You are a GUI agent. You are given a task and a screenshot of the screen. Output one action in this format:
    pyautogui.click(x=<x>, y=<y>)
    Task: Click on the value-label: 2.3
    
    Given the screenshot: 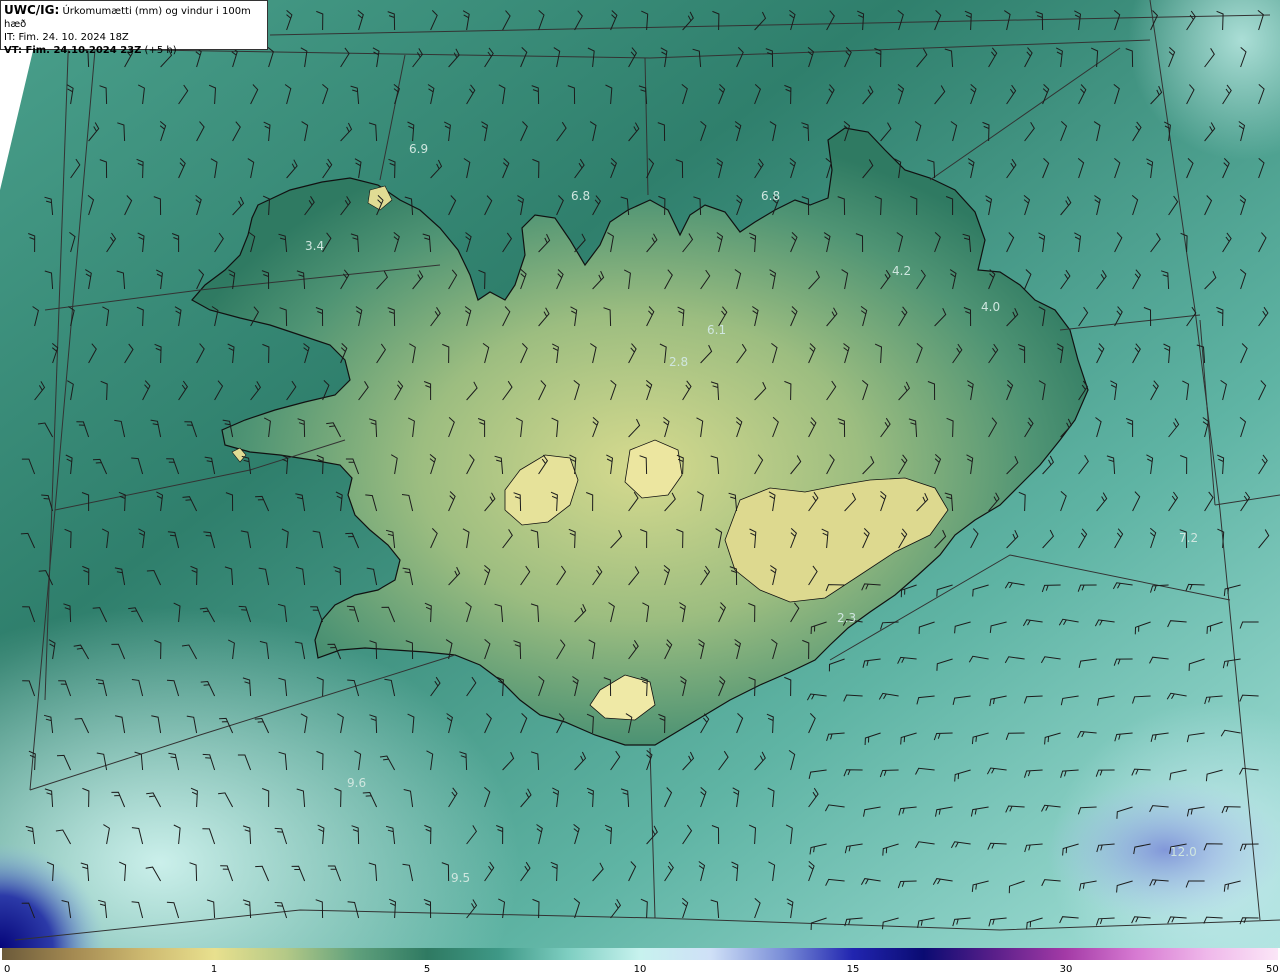 What is the action you would take?
    pyautogui.click(x=846, y=618)
    